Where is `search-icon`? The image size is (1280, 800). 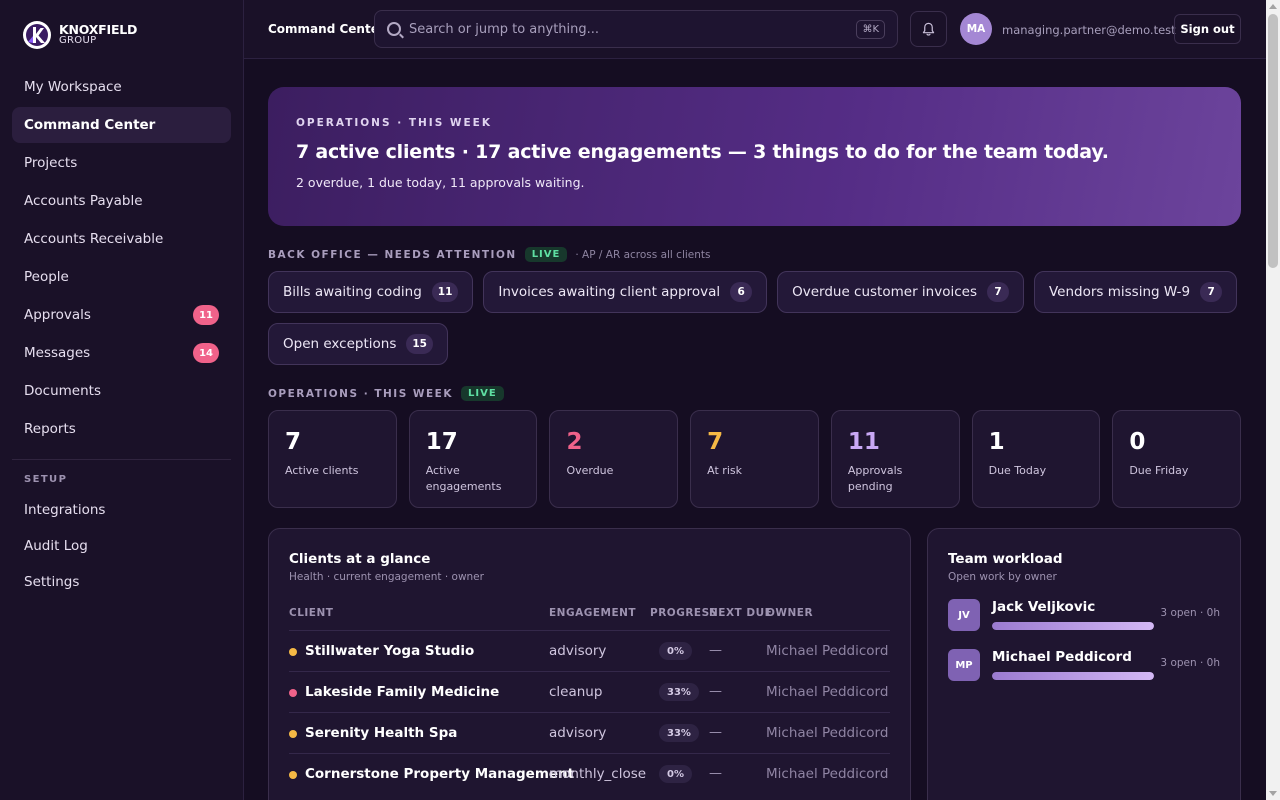
search-icon is located at coordinates (394, 29).